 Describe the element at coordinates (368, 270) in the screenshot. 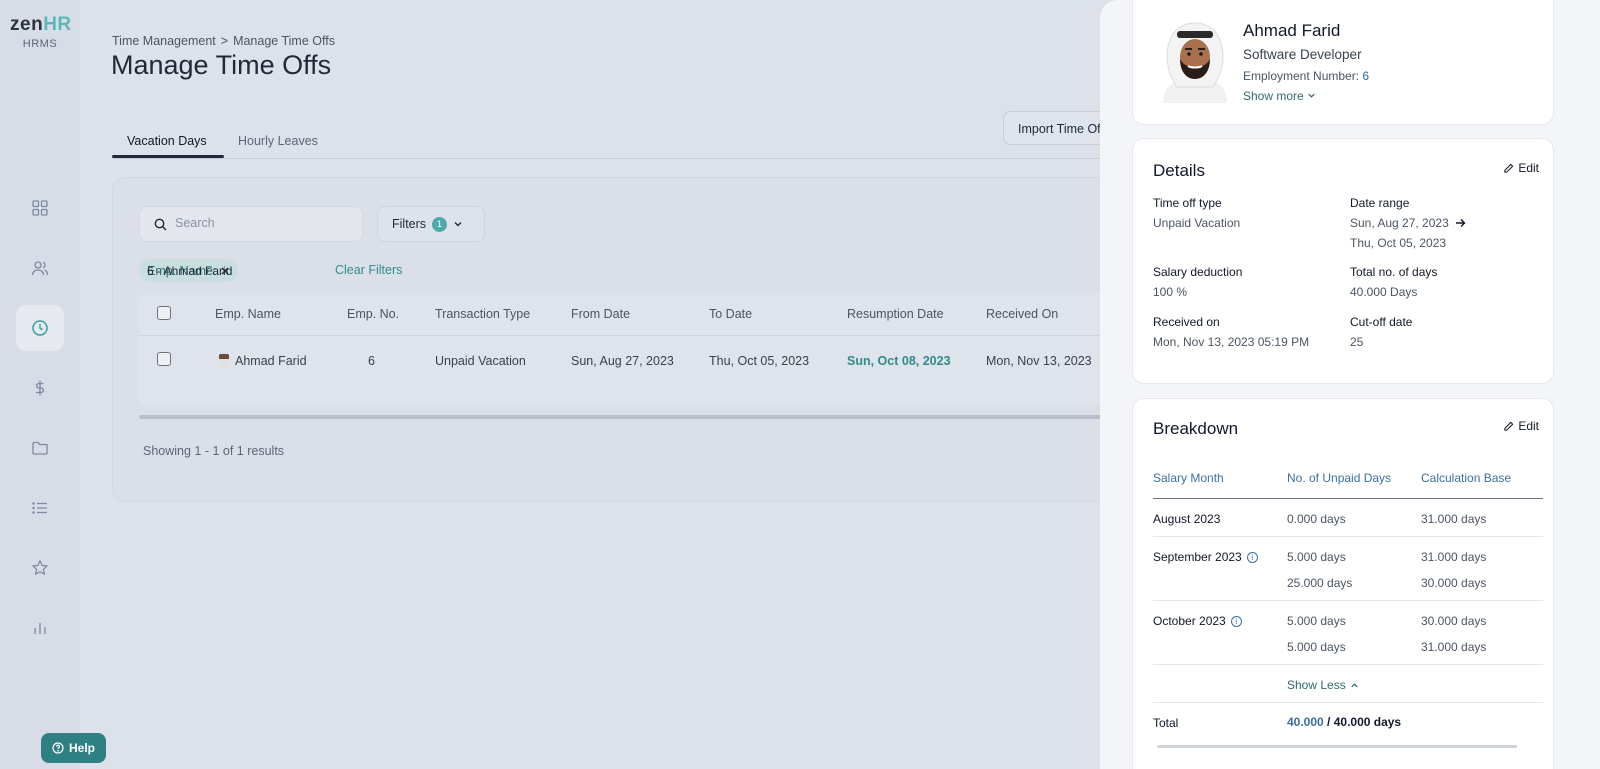

I see `clear-filters-link: Clear Filters` at that location.